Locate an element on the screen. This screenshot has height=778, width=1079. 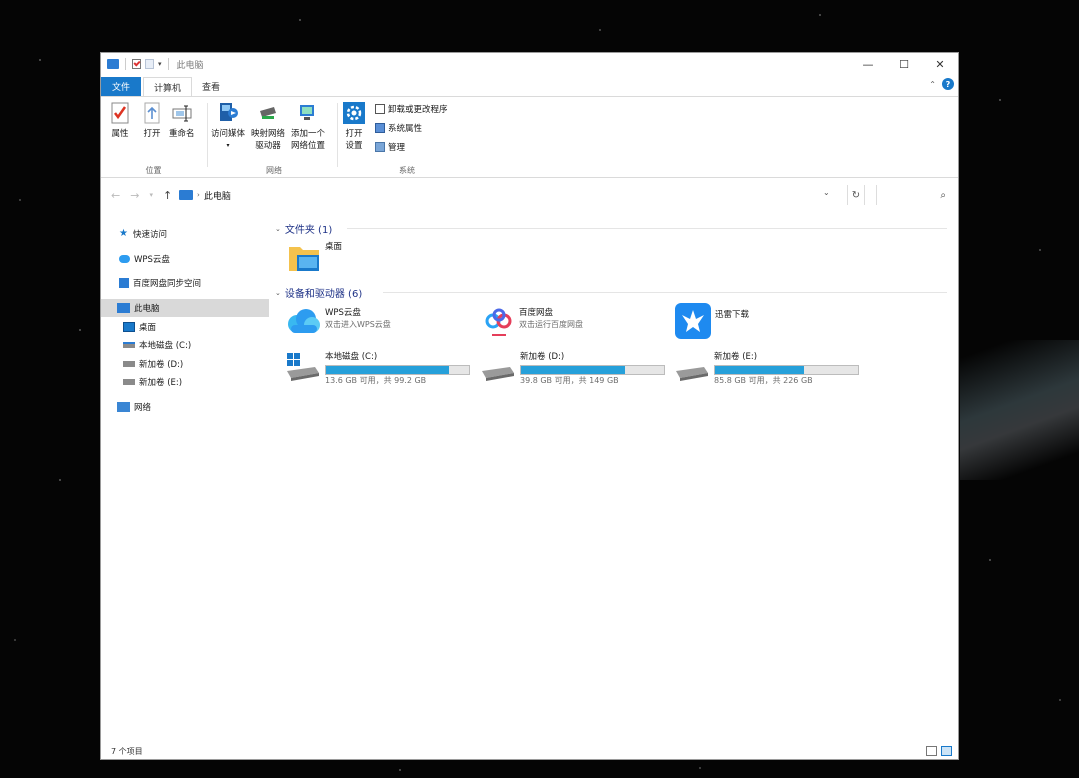
rename-label: 重命名 is located at coordinates (182, 134).